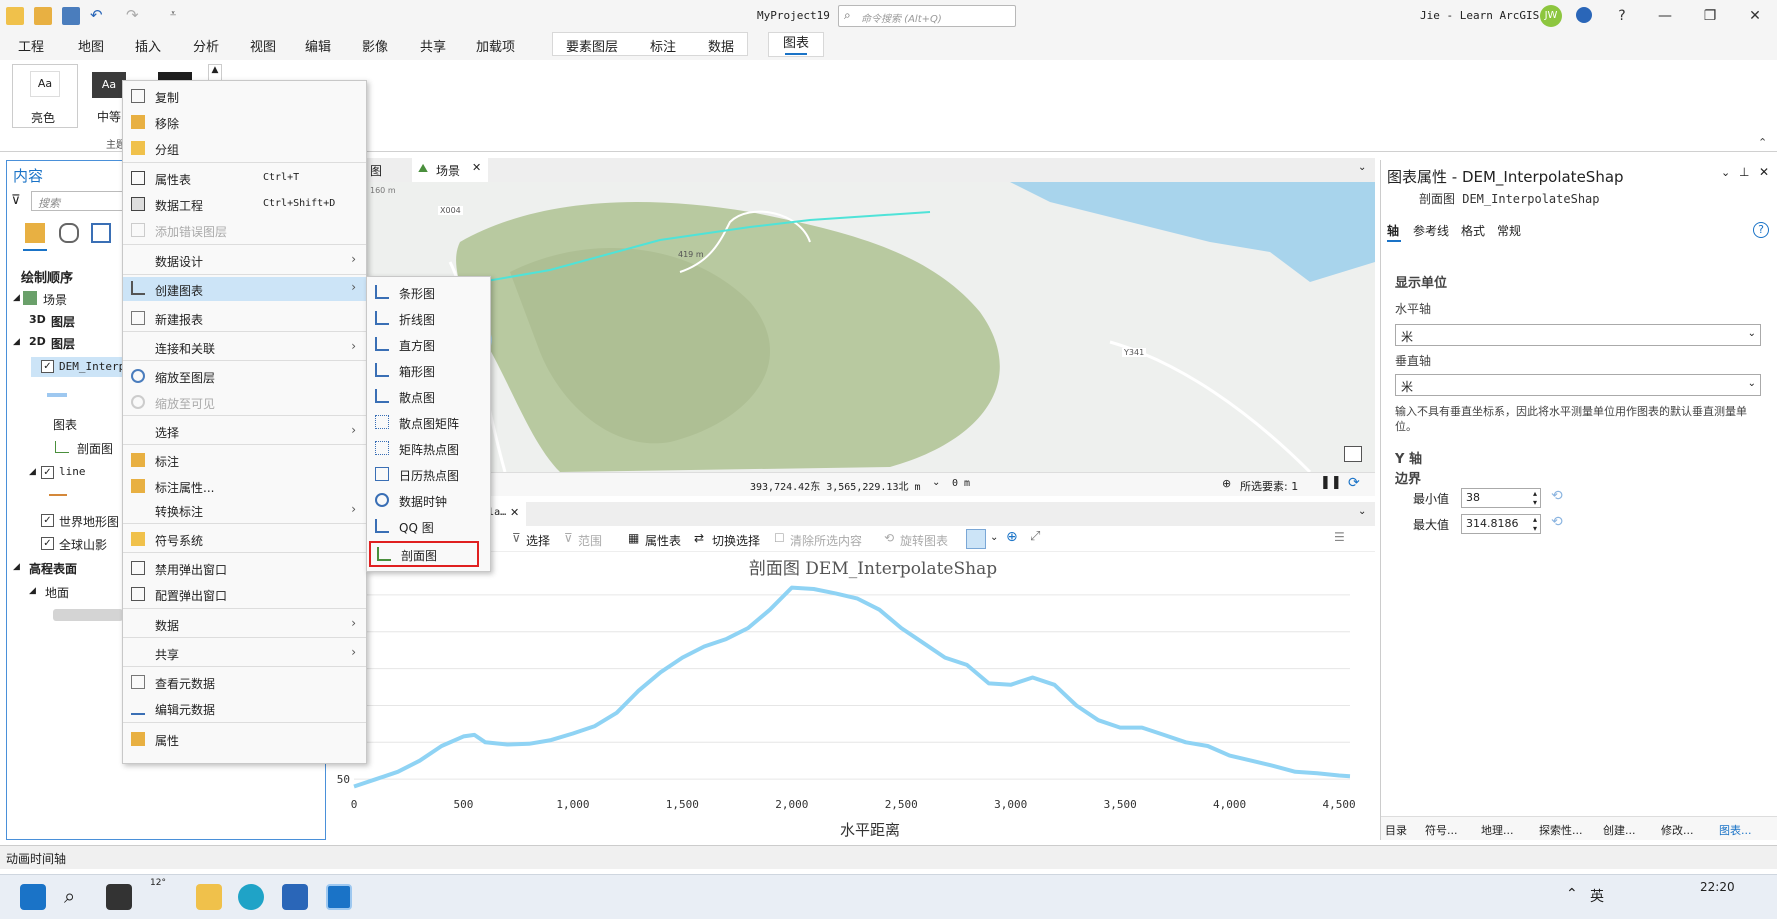 The height and width of the screenshot is (919, 1777). I want to click on menu-symbology: 符号系统, so click(244, 539).